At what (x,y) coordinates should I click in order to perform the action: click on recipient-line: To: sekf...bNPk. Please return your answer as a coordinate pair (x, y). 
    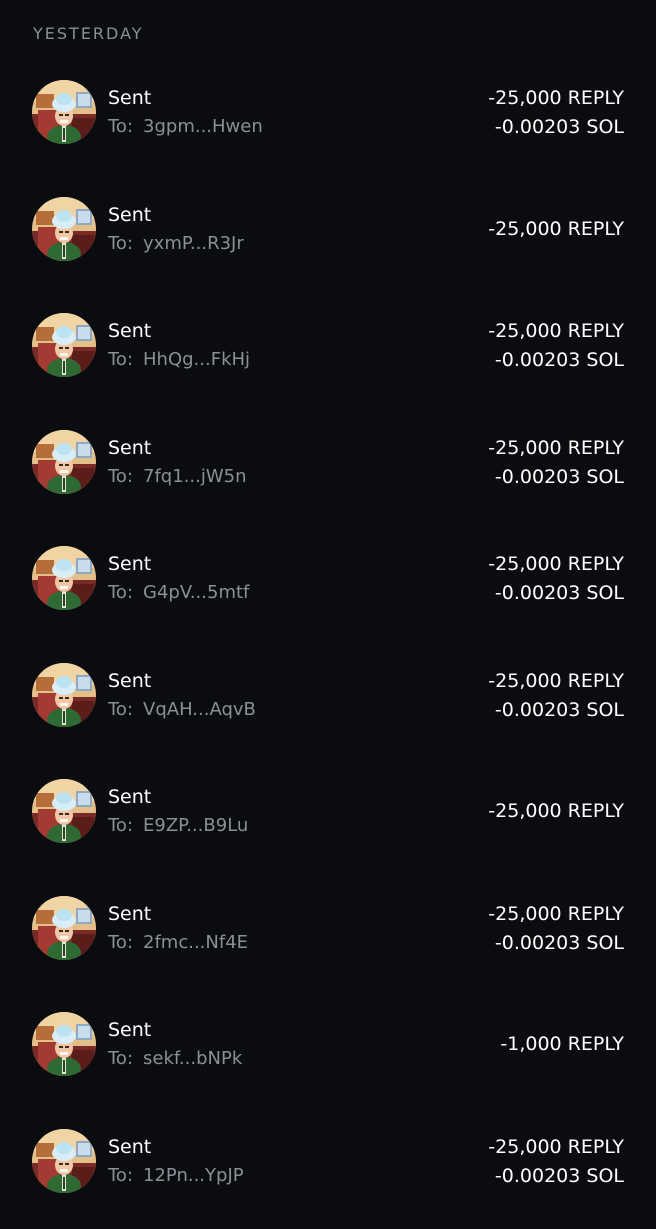
    Looking at the image, I should click on (175, 1058).